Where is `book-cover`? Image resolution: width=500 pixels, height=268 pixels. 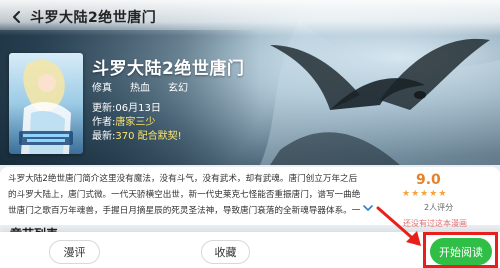 book-cover is located at coordinates (46, 103).